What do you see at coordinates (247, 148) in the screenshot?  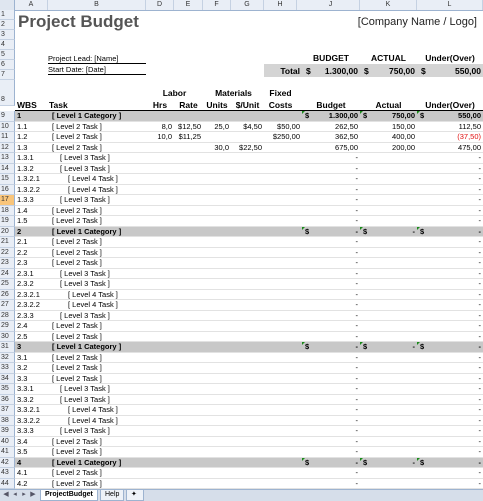 I see `per-unit-cell: $22,50` at bounding box center [247, 148].